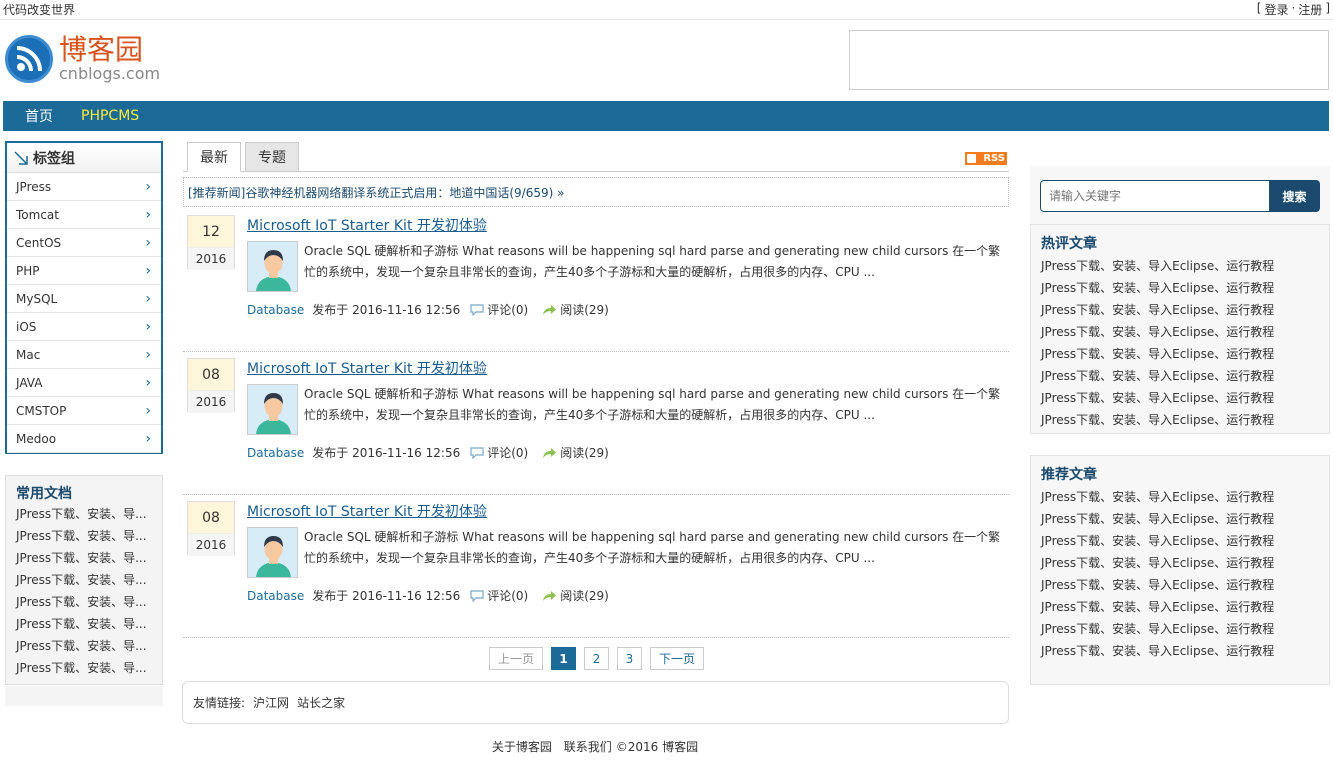 This screenshot has width=1333, height=762. I want to click on search-button: 搜索, so click(1294, 196).